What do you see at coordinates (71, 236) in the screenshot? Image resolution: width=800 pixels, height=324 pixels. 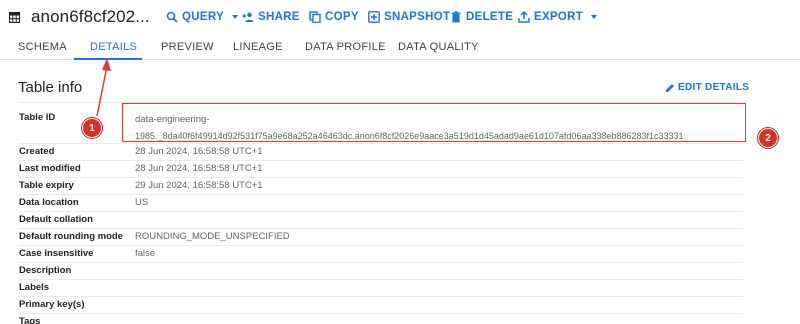 I see `row-key: Default rounding mode` at bounding box center [71, 236].